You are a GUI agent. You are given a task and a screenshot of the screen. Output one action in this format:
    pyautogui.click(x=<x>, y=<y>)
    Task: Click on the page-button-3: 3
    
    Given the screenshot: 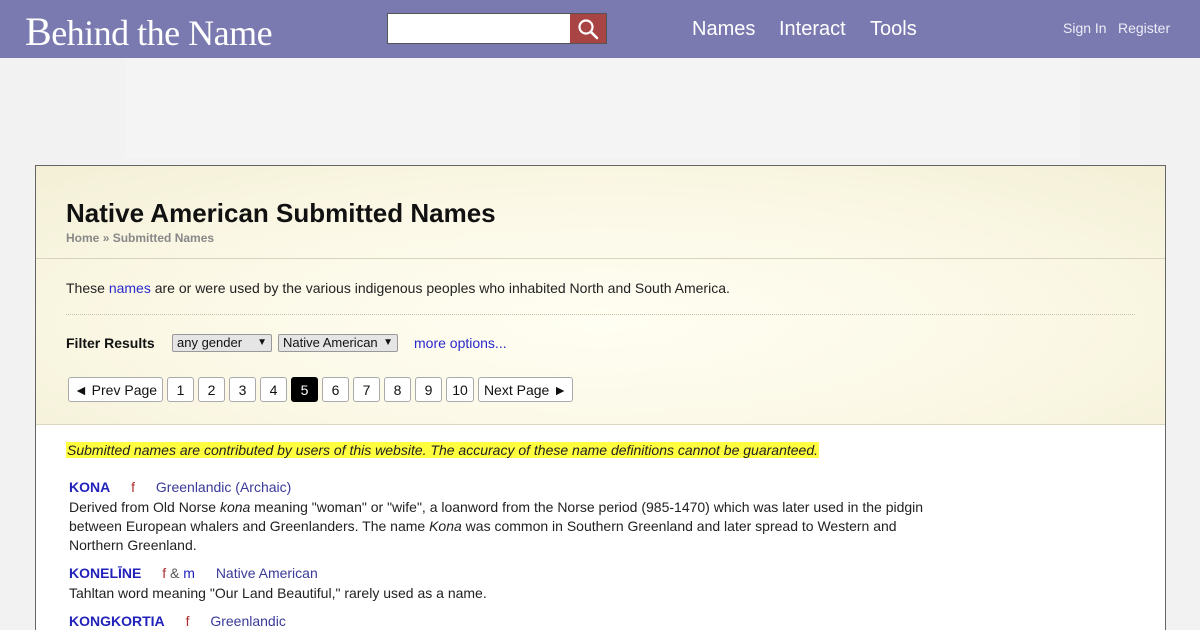 What is the action you would take?
    pyautogui.click(x=242, y=389)
    